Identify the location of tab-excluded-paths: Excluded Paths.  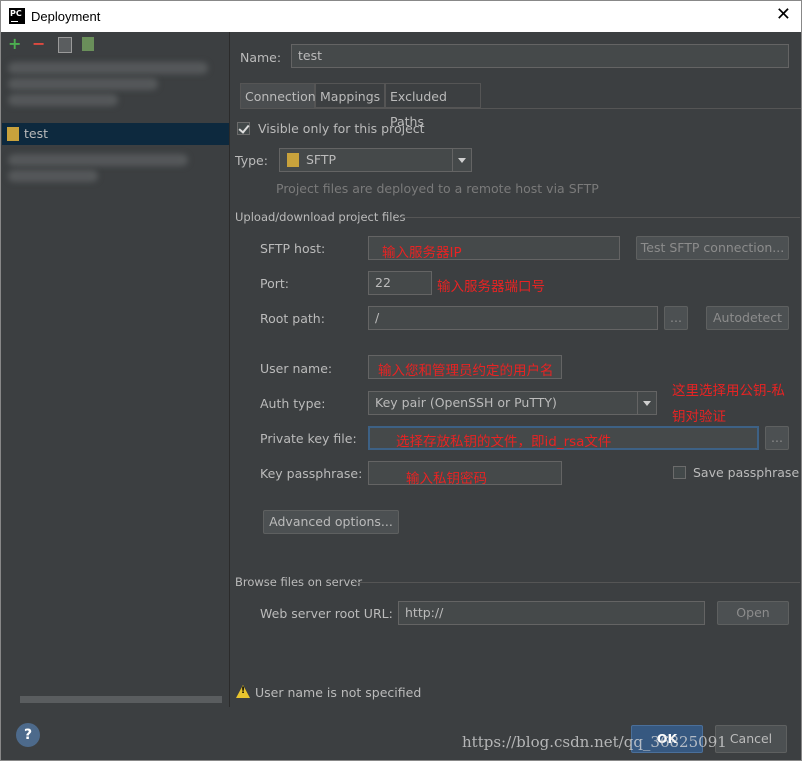
(433, 106).